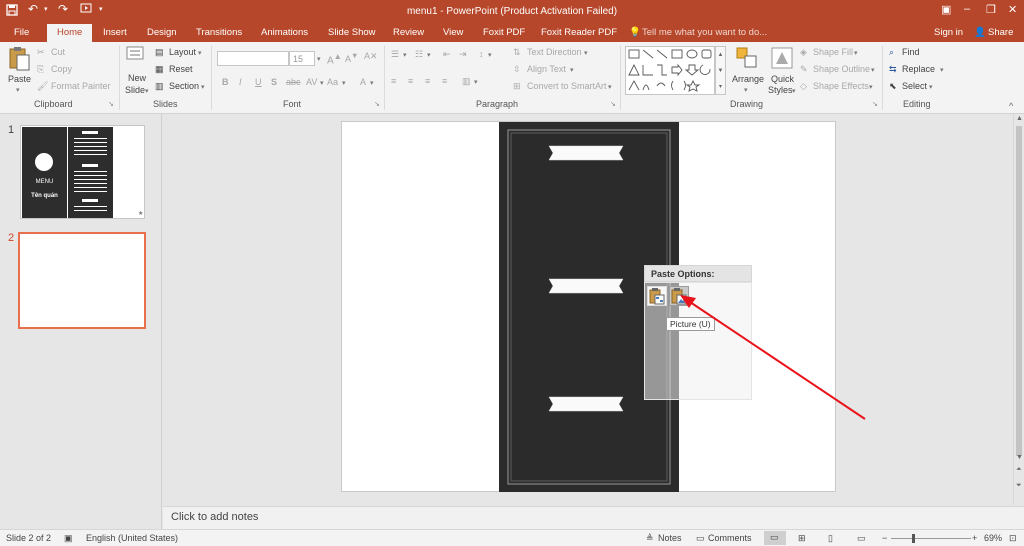 Image resolution: width=1024 pixels, height=546 pixels. What do you see at coordinates (182, 52) in the screenshot?
I see `layout-button: Layout` at bounding box center [182, 52].